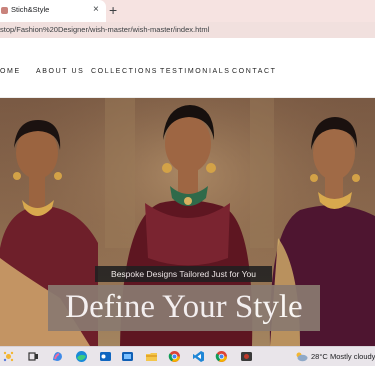 Image resolution: width=375 pixels, height=366 pixels. Describe the element at coordinates (81, 356) in the screenshot. I see `edge-icon` at that location.